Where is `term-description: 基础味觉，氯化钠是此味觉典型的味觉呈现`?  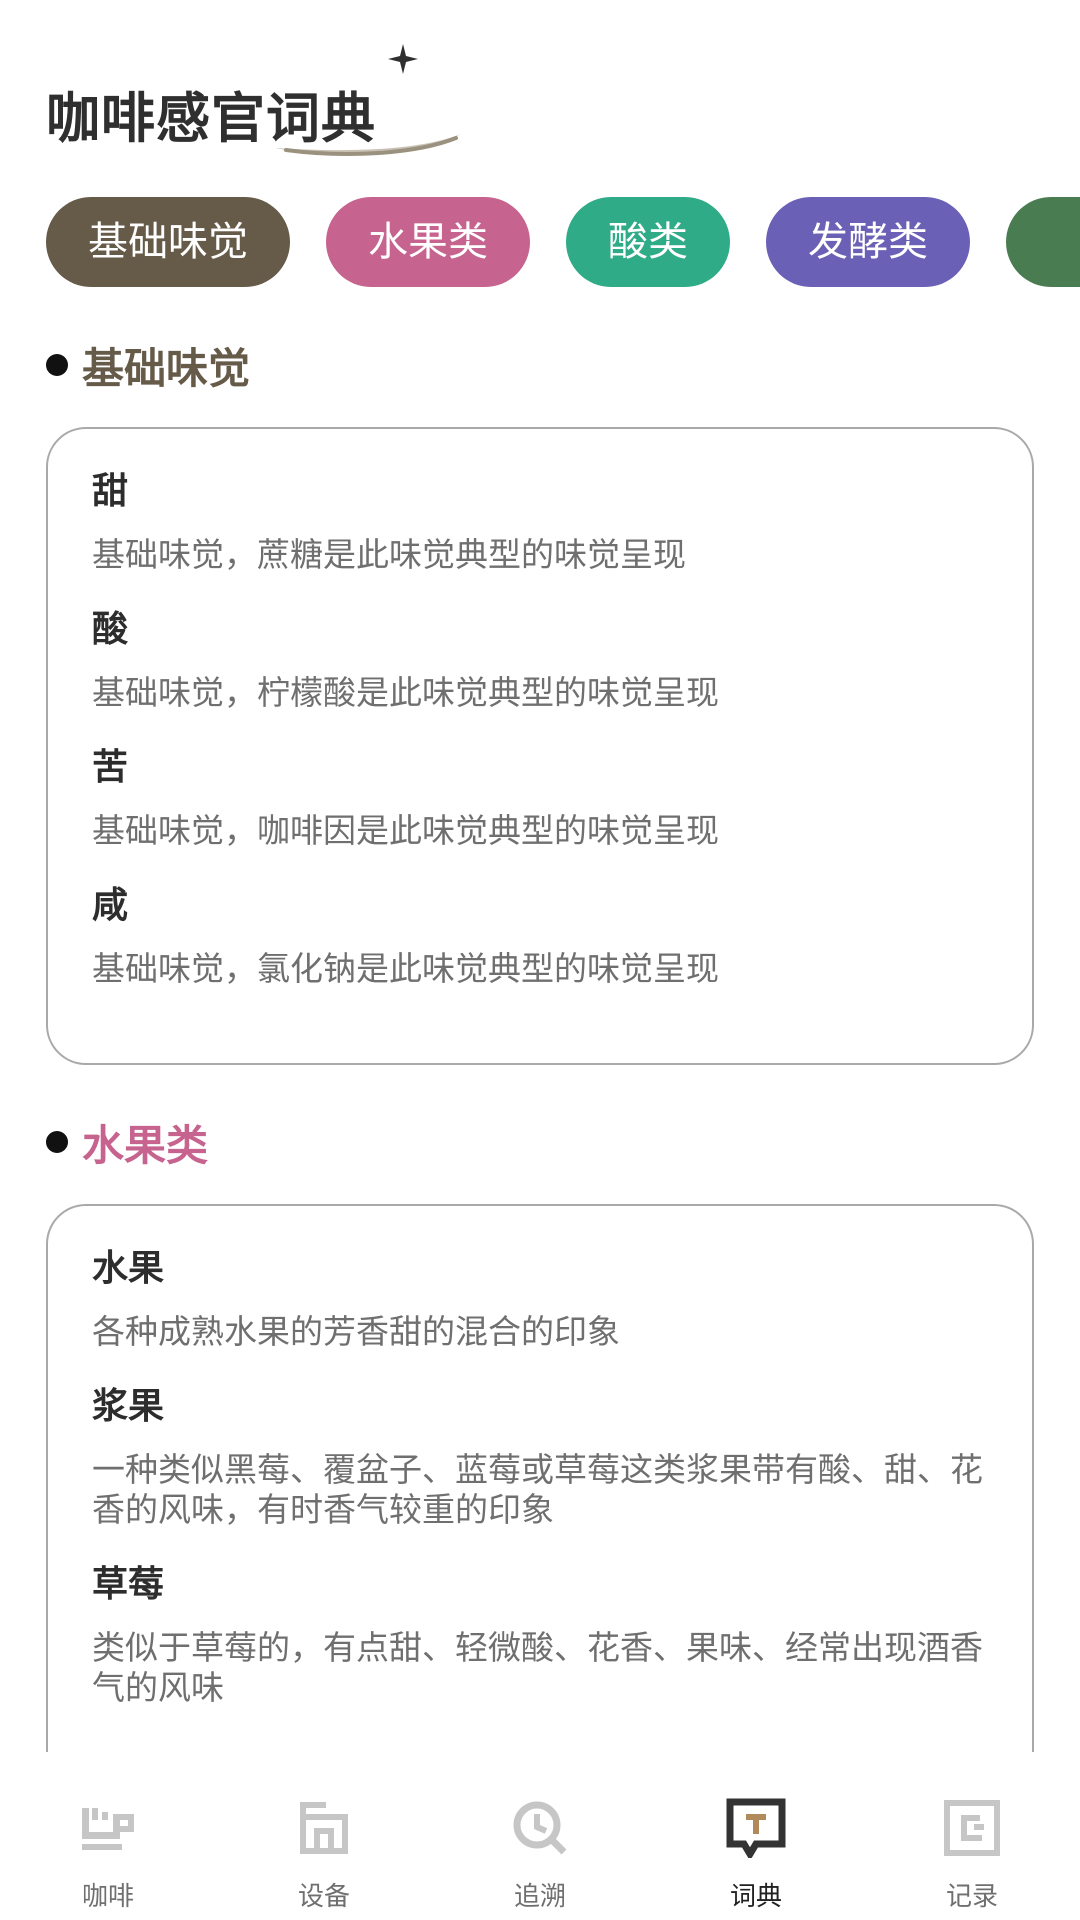
term-description: 基础味觉，氯化钠是此味觉典型的味觉呈现 is located at coordinates (405, 968).